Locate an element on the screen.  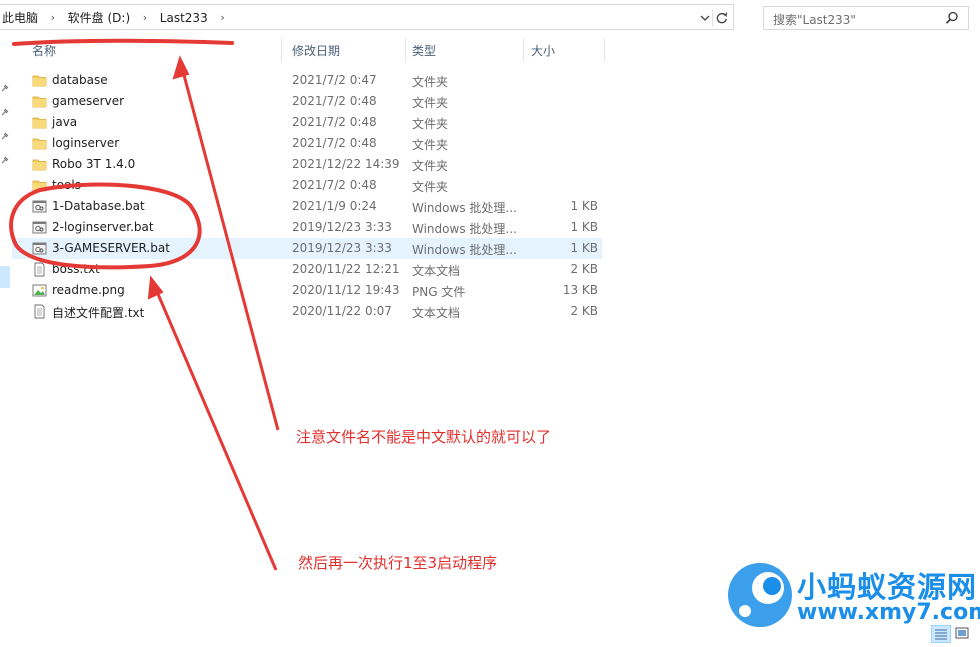
file-type: PNG 文件 is located at coordinates (439, 292).